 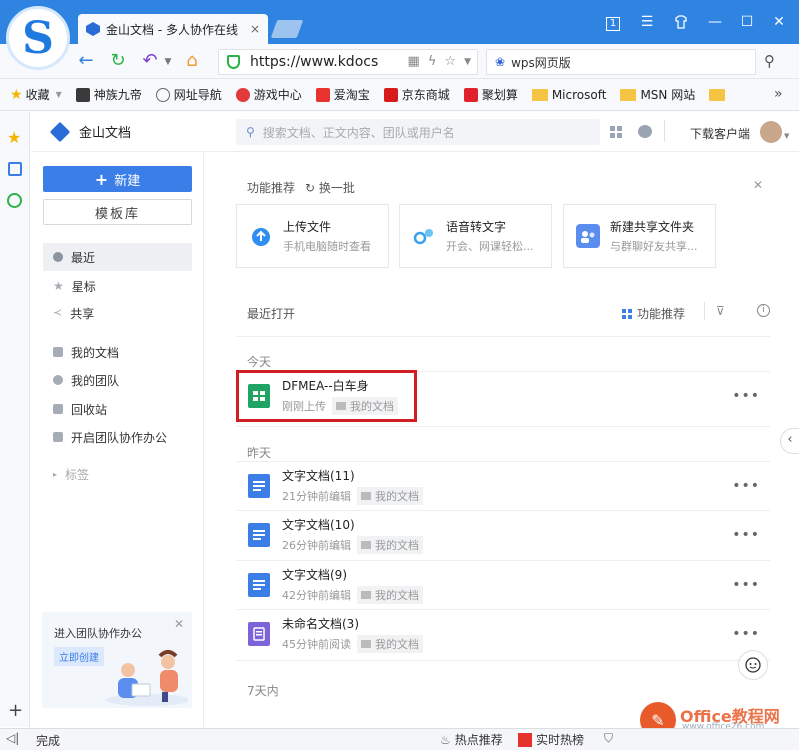 I want to click on clock-icon, so click(x=58, y=257).